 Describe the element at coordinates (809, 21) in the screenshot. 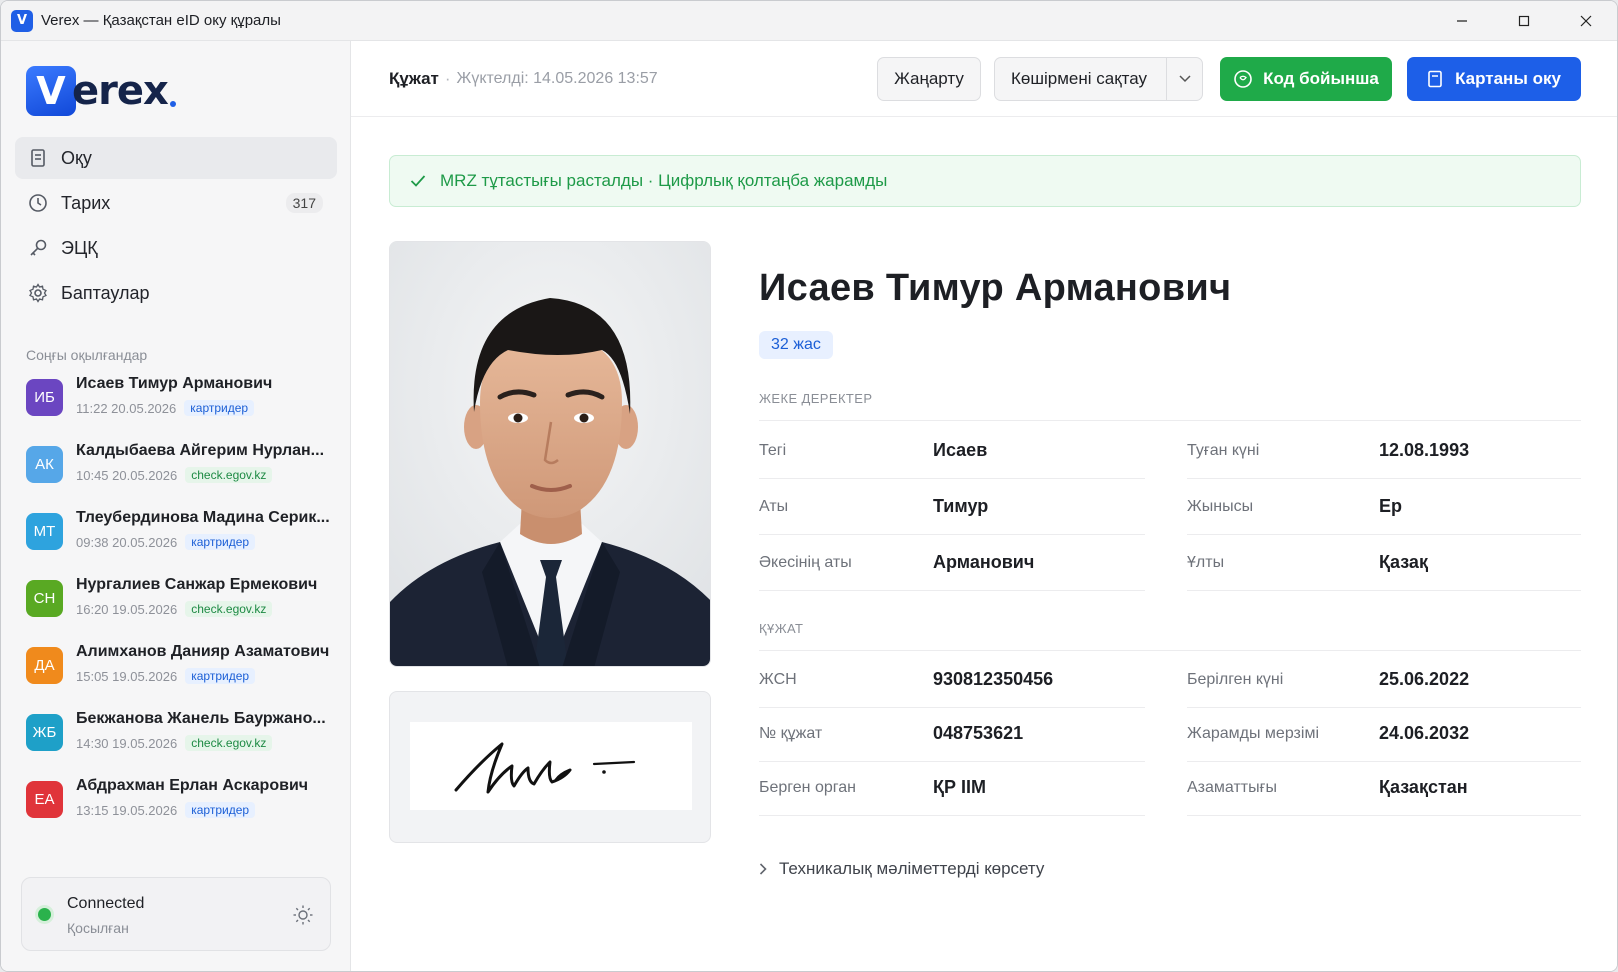

I see `title-bar: V Verex — Қазақстан eID оку құралы` at that location.